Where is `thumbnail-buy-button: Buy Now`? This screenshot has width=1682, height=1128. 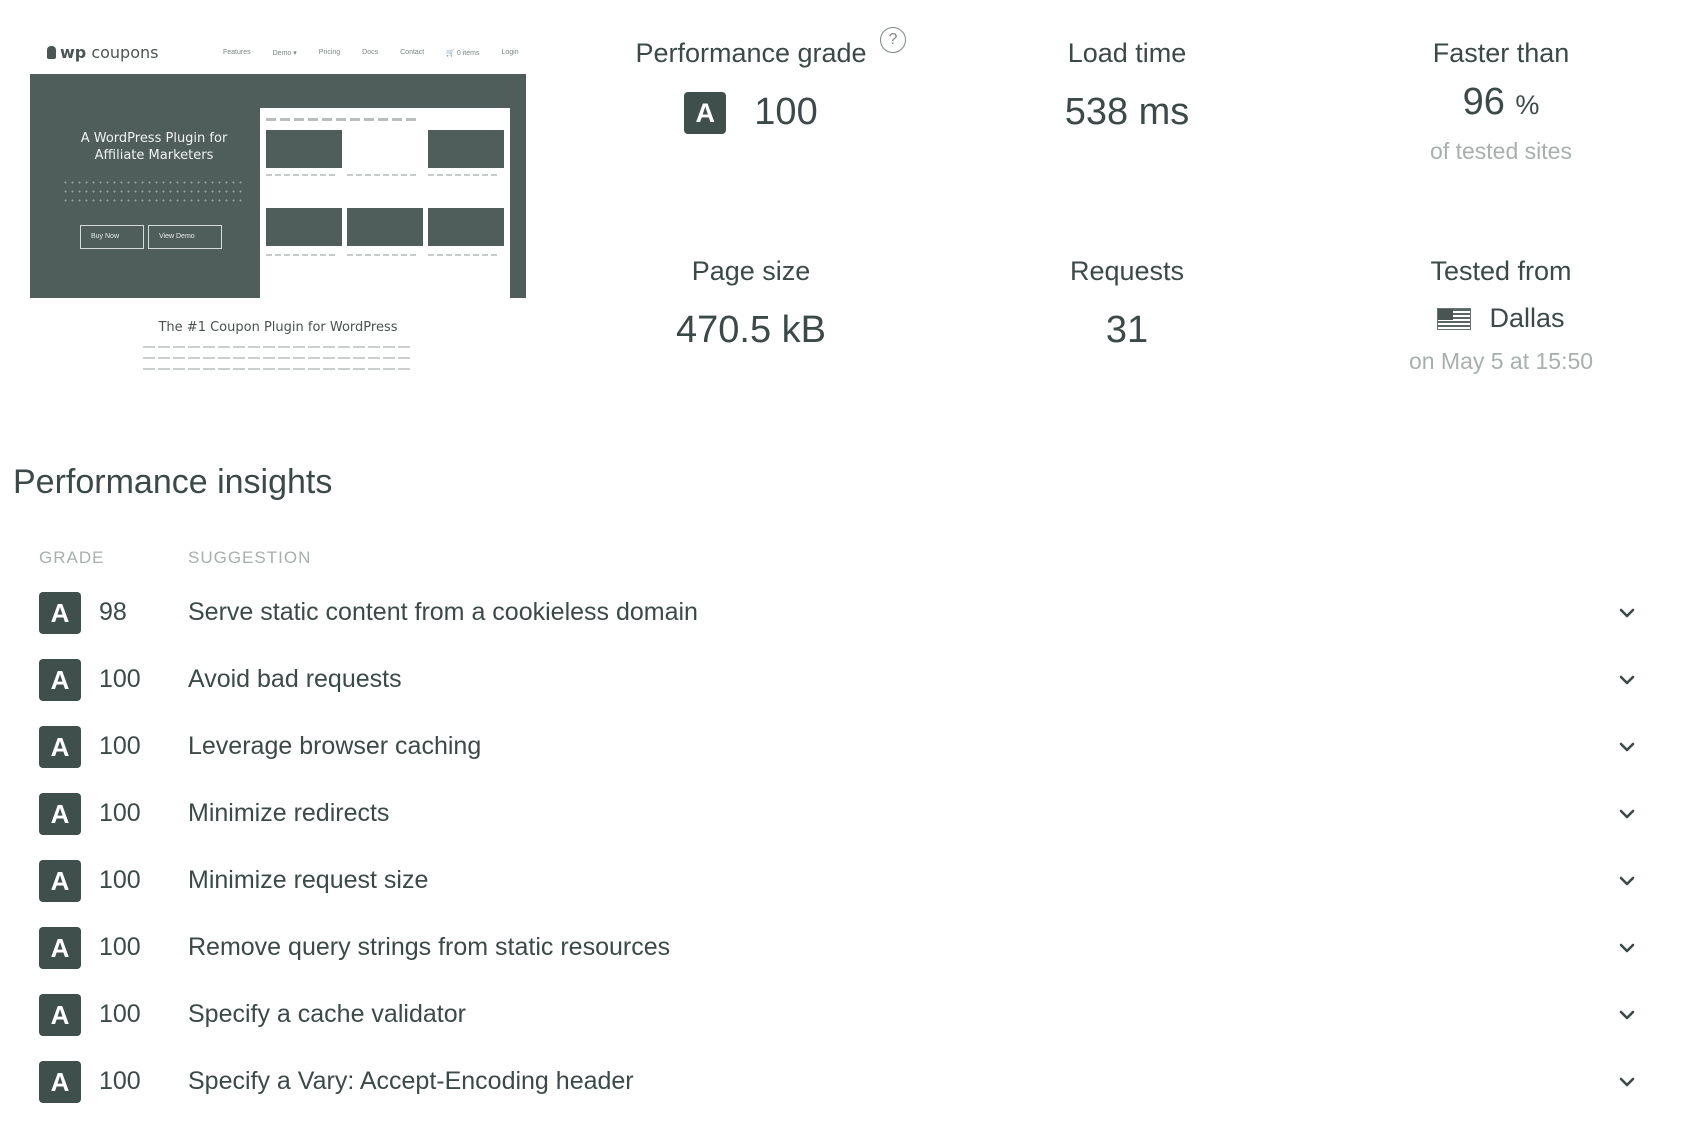
thumbnail-buy-button: Buy Now is located at coordinates (112, 237).